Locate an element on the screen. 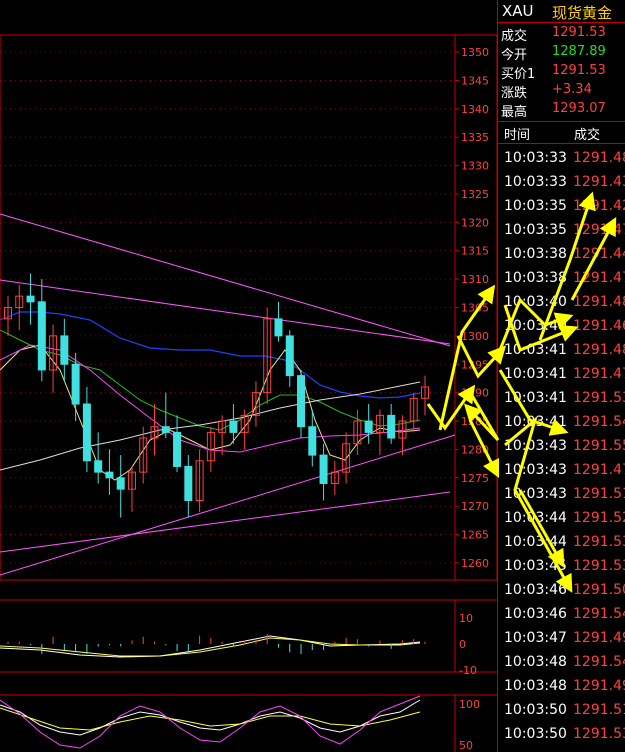 This screenshot has height=752, width=625. tick-time: 10:03:46 is located at coordinates (535, 614).